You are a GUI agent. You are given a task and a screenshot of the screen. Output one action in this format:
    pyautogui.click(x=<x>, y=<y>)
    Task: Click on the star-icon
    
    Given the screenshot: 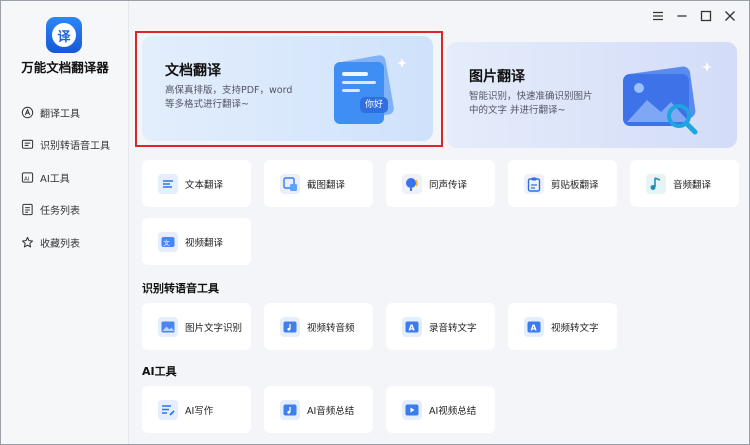 What is the action you would take?
    pyautogui.click(x=27, y=242)
    